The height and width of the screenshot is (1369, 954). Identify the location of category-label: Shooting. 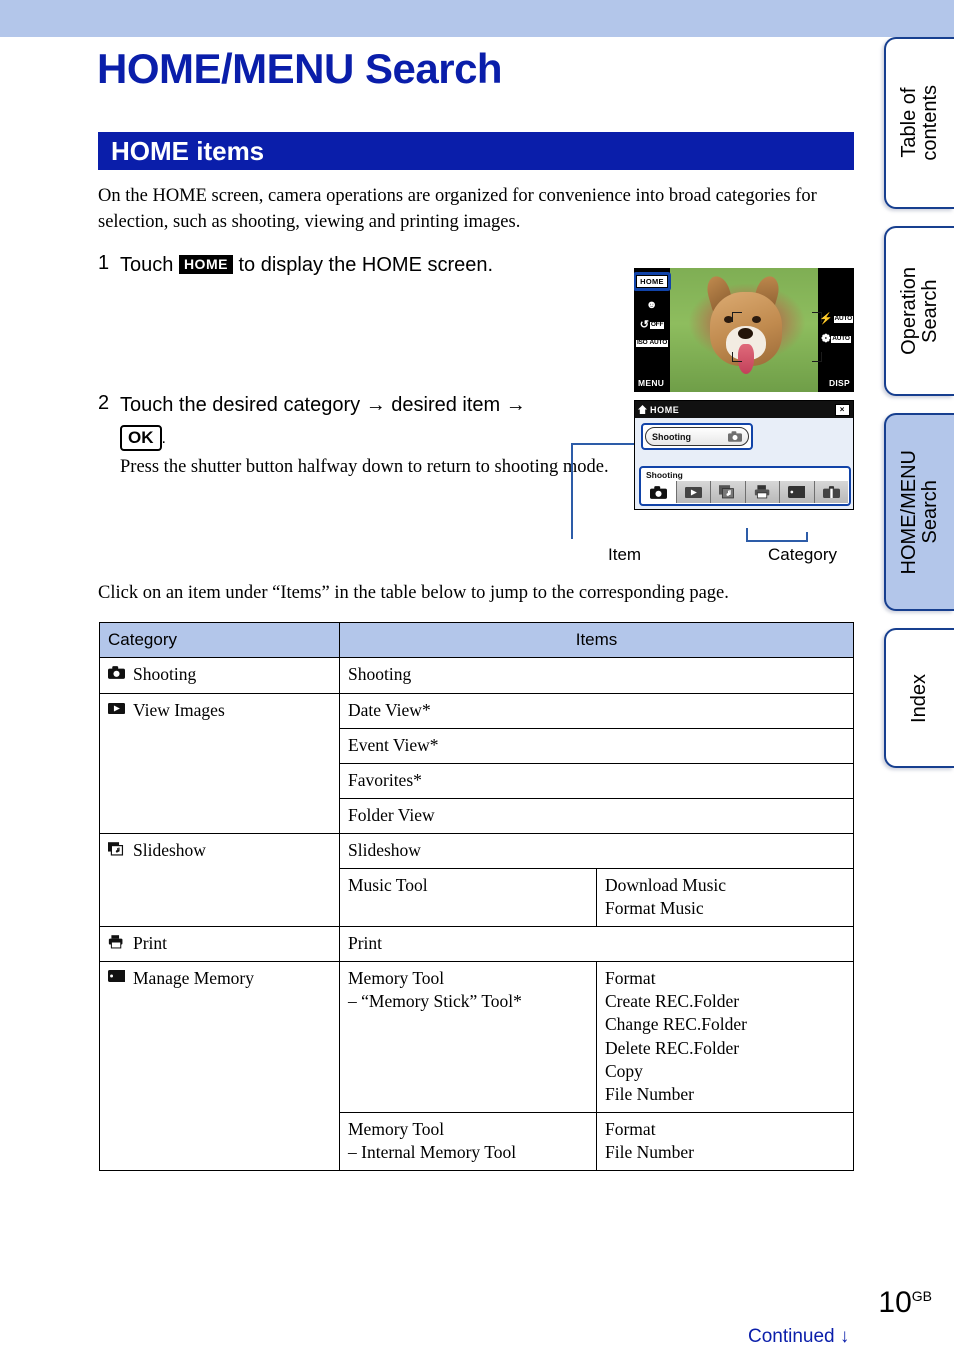
(165, 674).